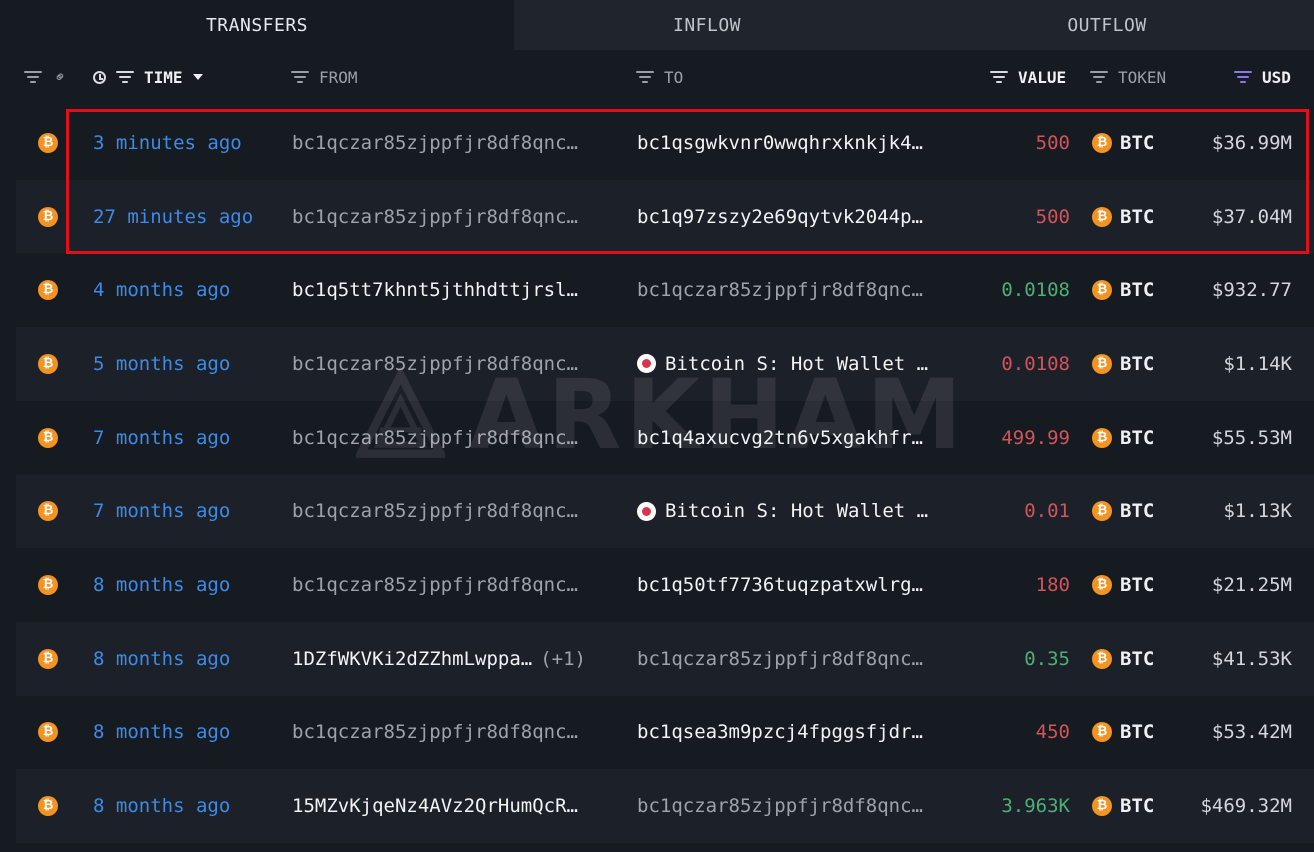 The height and width of the screenshot is (852, 1314). I want to click on tab-transfers: TRANSFERS, so click(257, 25).